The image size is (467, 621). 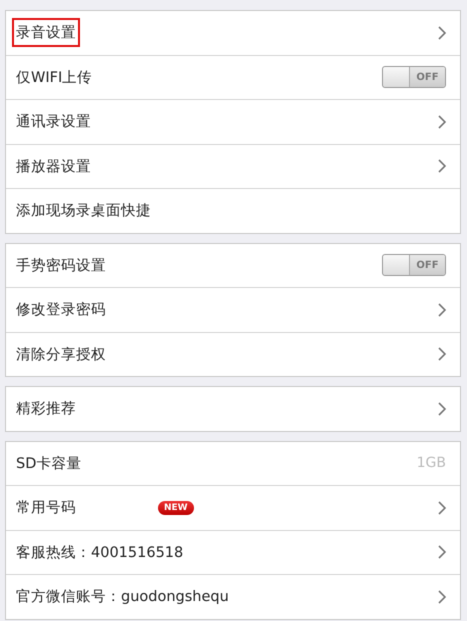 What do you see at coordinates (61, 310) in the screenshot?
I see `setting-label: 修改登录密码` at bounding box center [61, 310].